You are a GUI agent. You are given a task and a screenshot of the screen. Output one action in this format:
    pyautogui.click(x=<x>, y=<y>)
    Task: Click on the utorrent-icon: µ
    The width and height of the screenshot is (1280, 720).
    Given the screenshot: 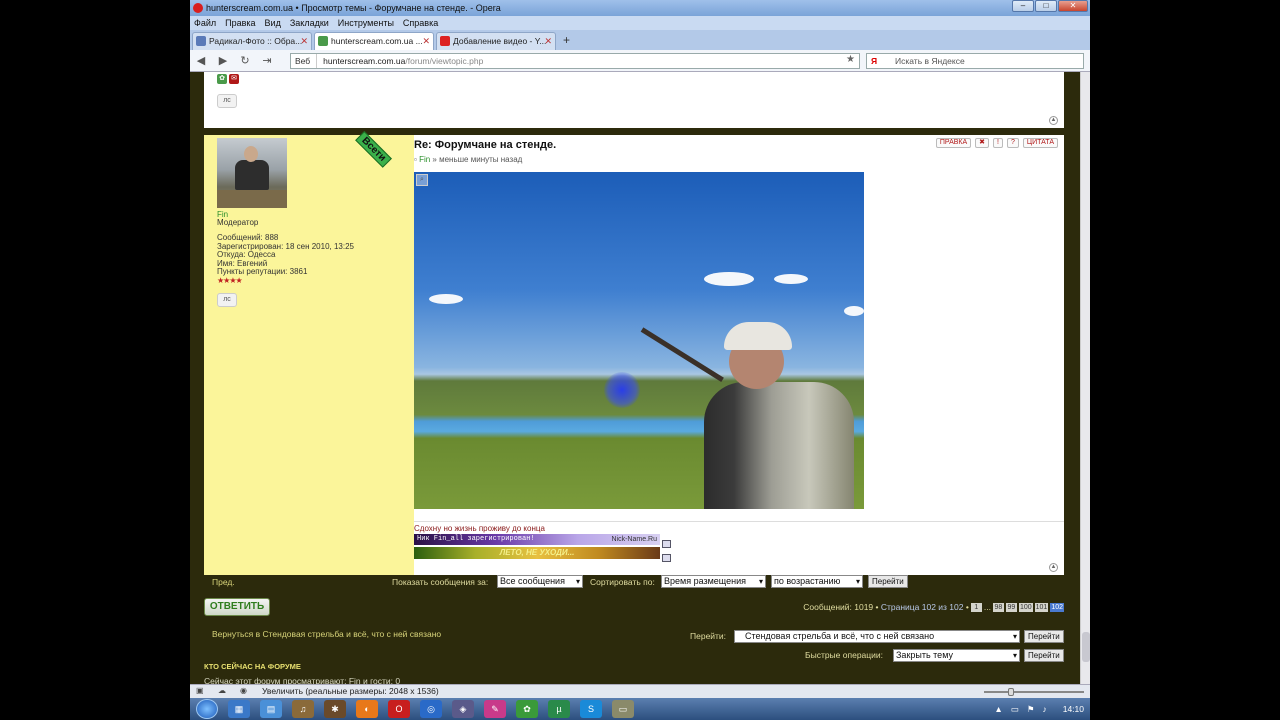 What is the action you would take?
    pyautogui.click(x=559, y=709)
    